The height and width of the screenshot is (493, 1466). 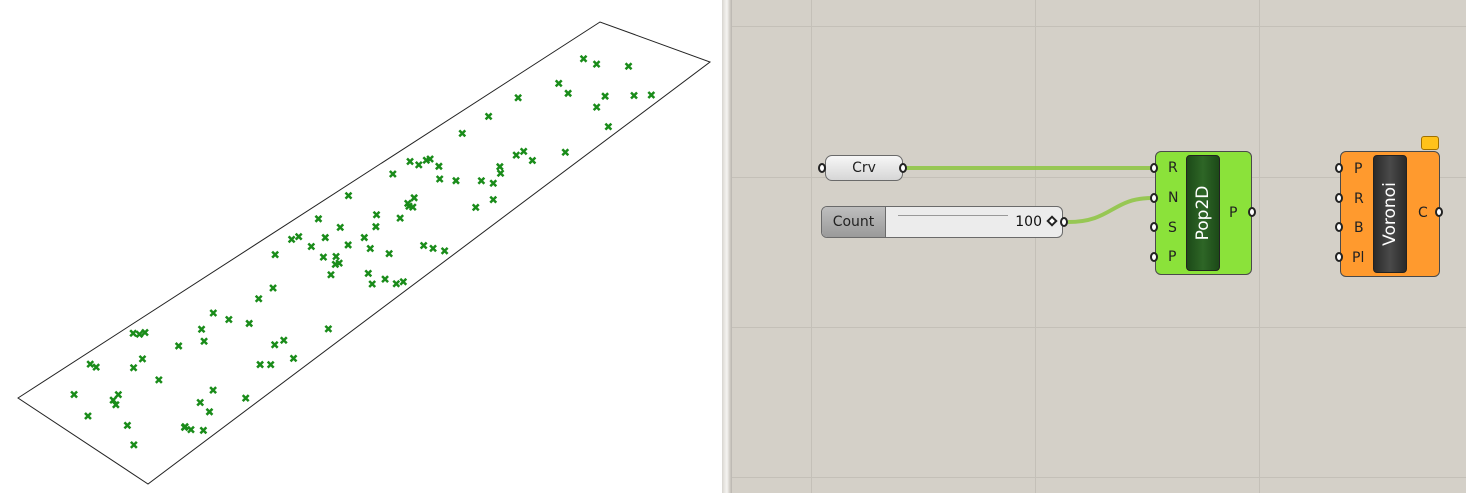 I want to click on crv-param: Crv, so click(x=864, y=168).